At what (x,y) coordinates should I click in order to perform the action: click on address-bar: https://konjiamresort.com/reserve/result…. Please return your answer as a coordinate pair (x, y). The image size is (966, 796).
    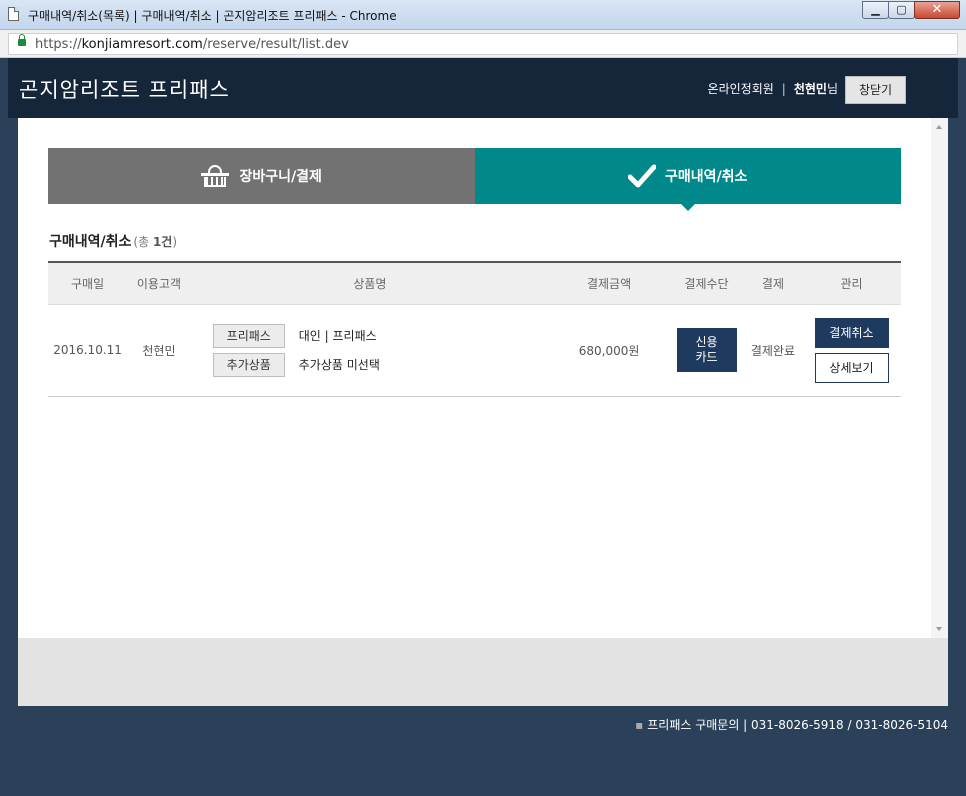
    Looking at the image, I should click on (483, 44).